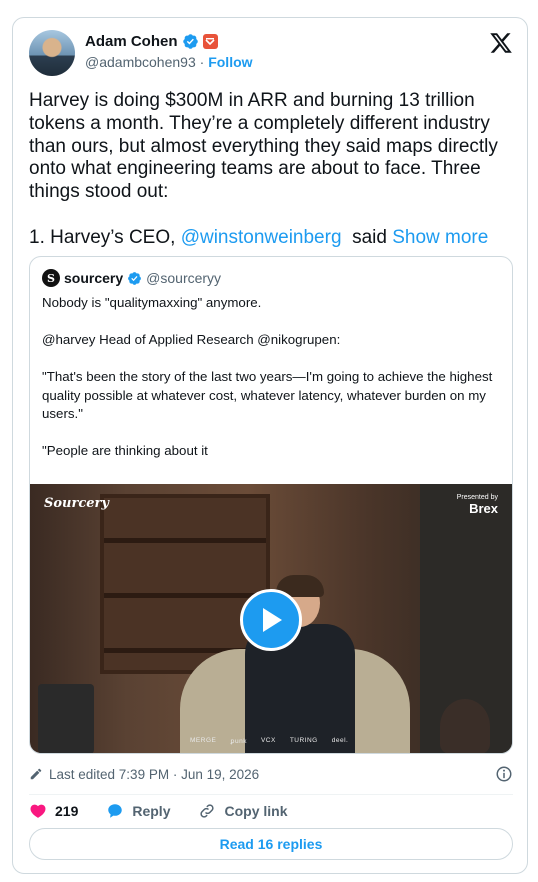 Image resolution: width=538 pixels, height=882 pixels. Describe the element at coordinates (105, 237) in the screenshot. I see `tweet-p2-prefix: 1. Harvey’s CEO,` at that location.